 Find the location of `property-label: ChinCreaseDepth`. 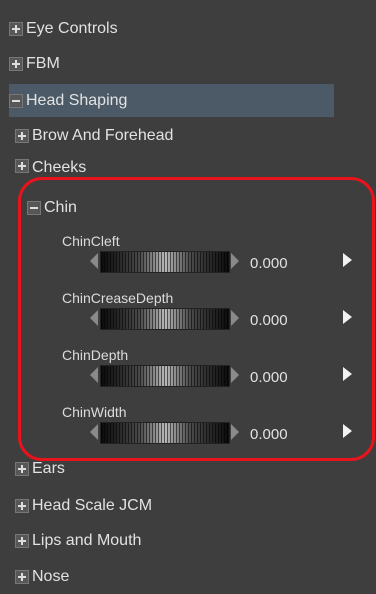

property-label: ChinCreaseDepth is located at coordinates (118, 298).